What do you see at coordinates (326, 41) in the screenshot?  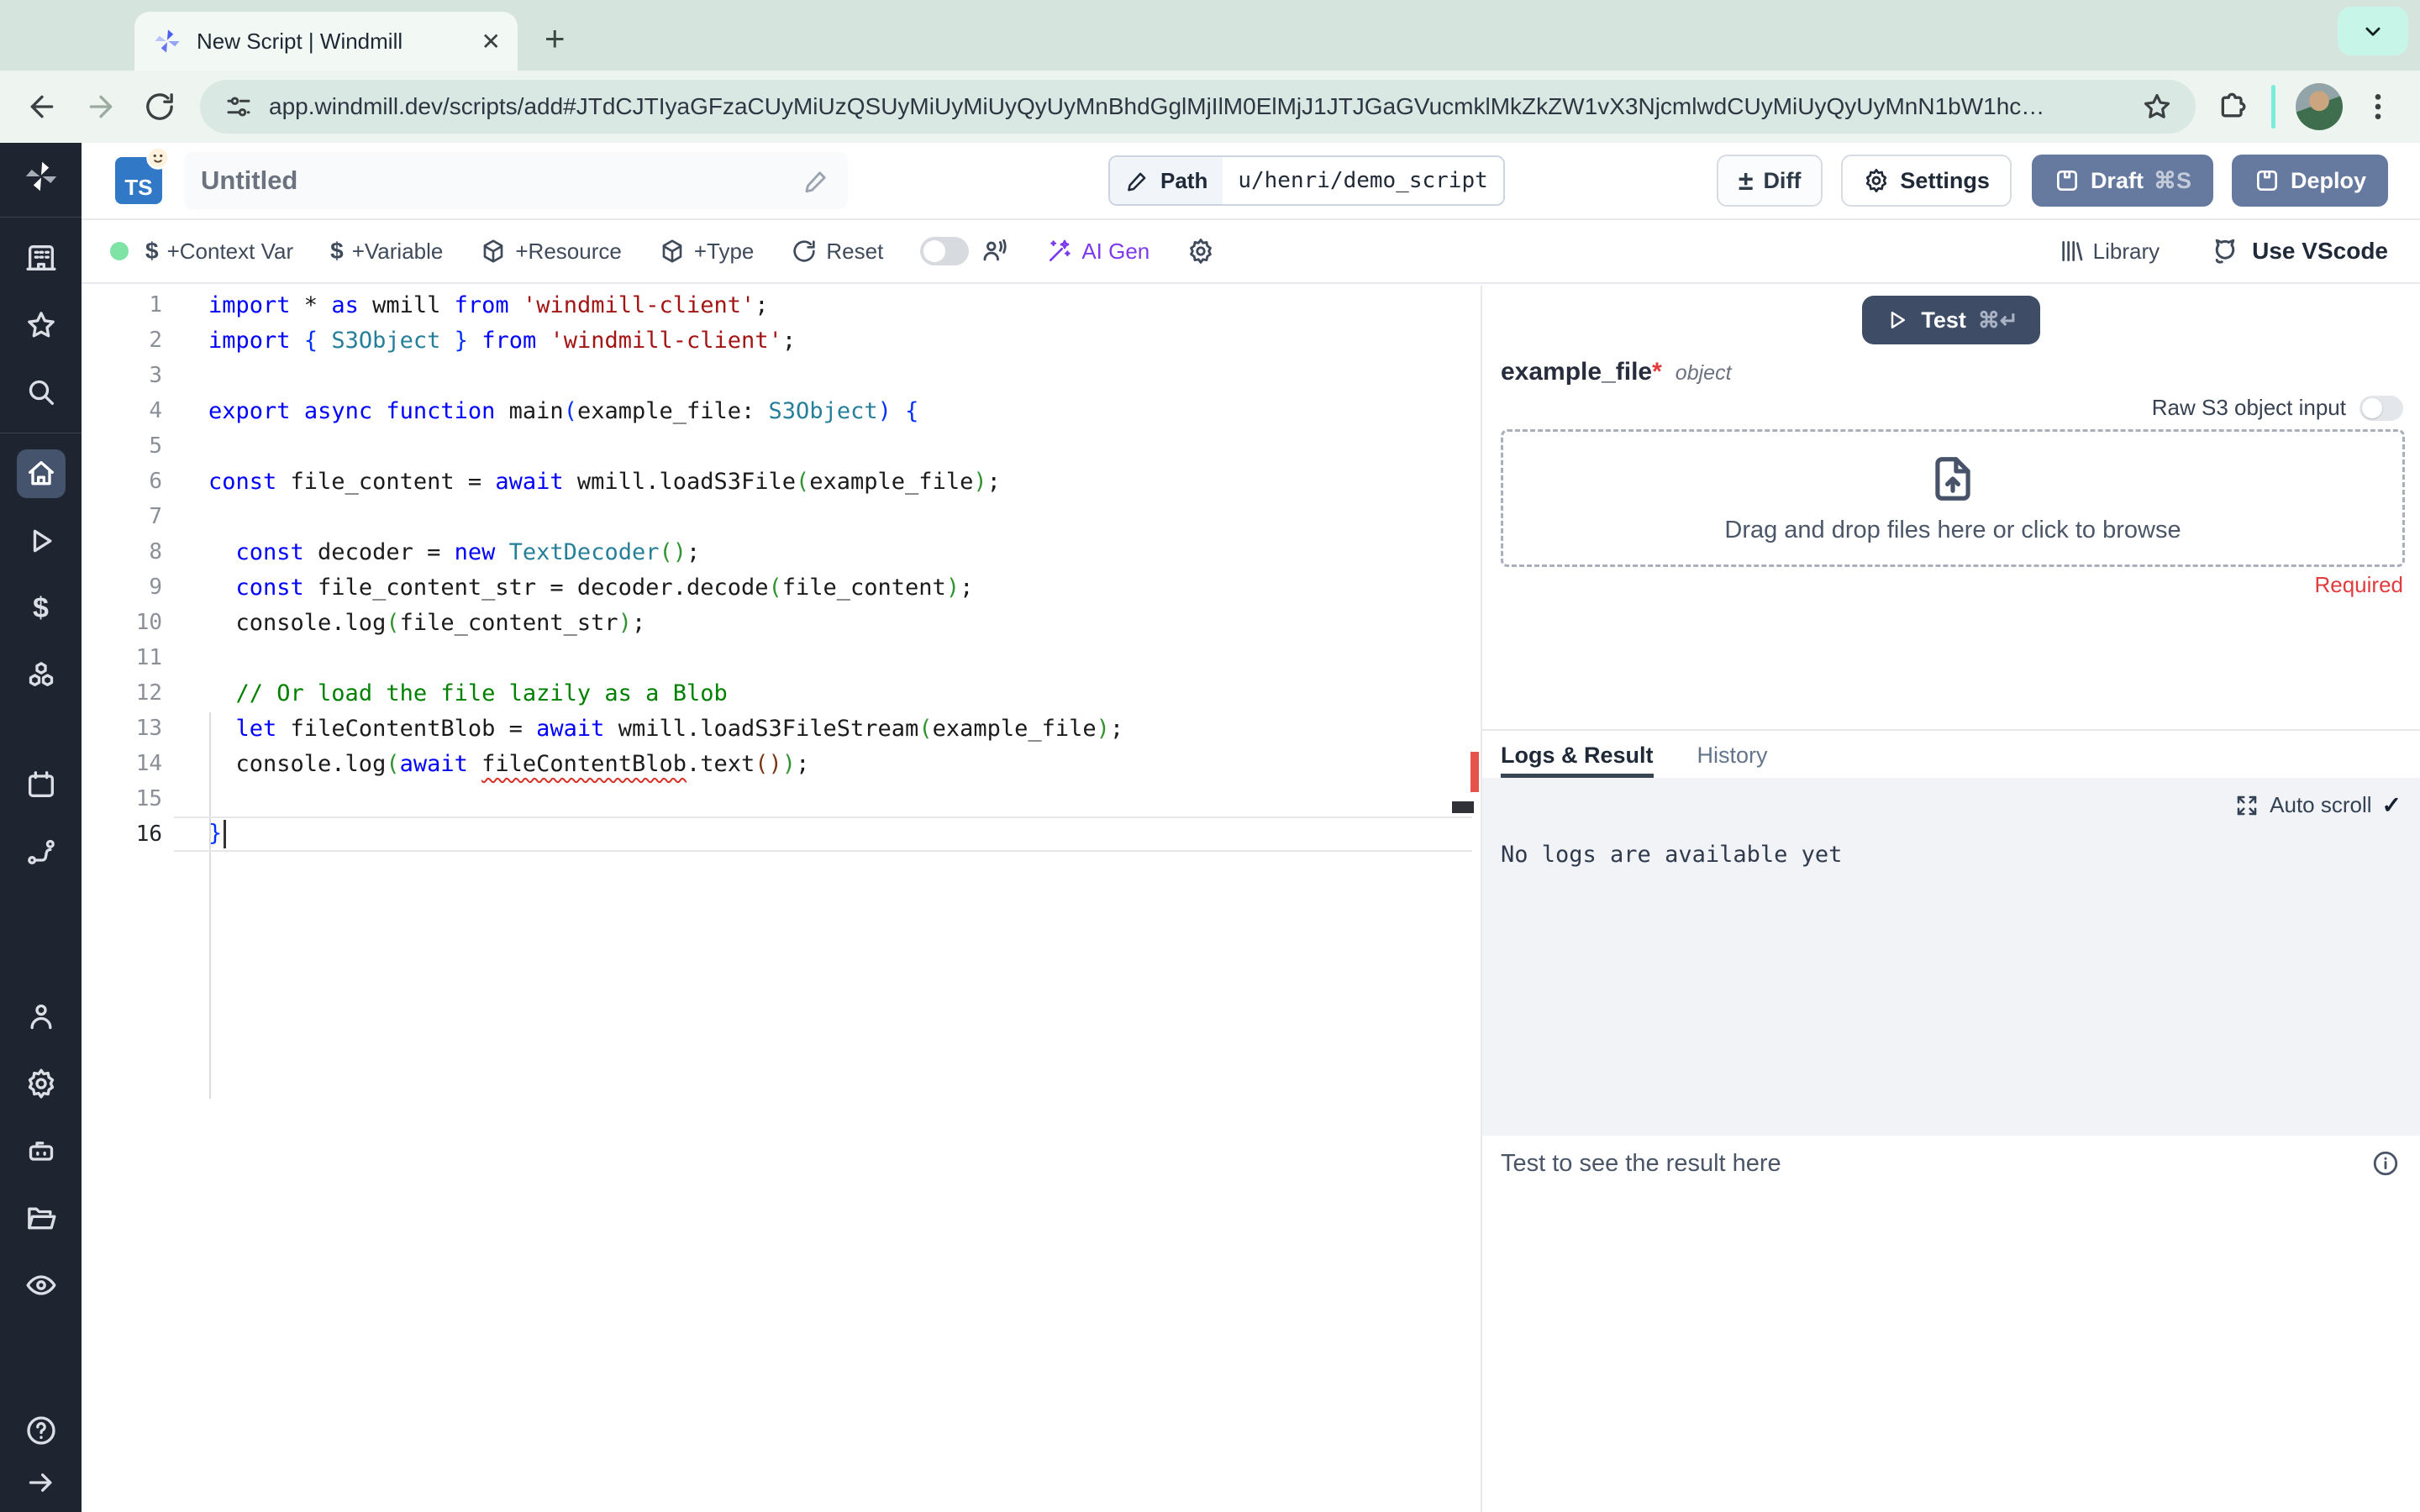 I see `browser-tab: New Script | Windmill ✕` at bounding box center [326, 41].